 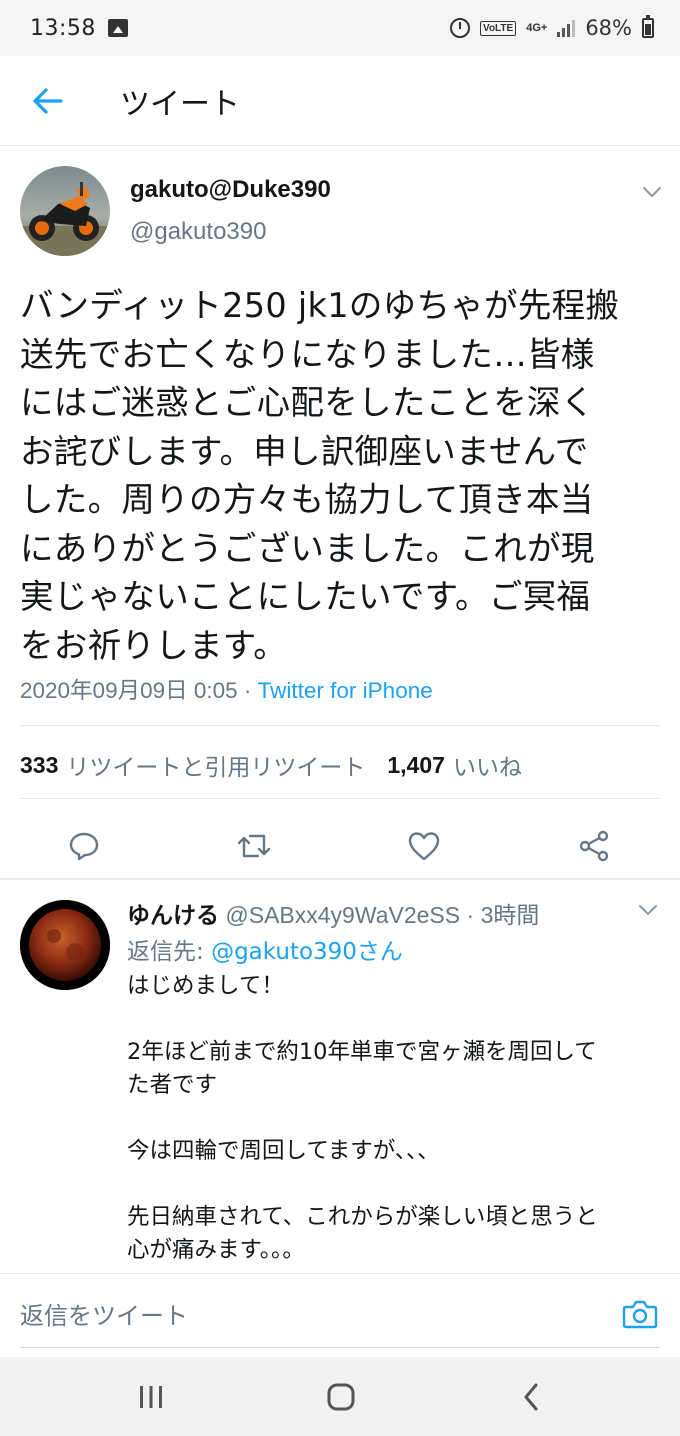 I want to click on image-icon, so click(x=117, y=28).